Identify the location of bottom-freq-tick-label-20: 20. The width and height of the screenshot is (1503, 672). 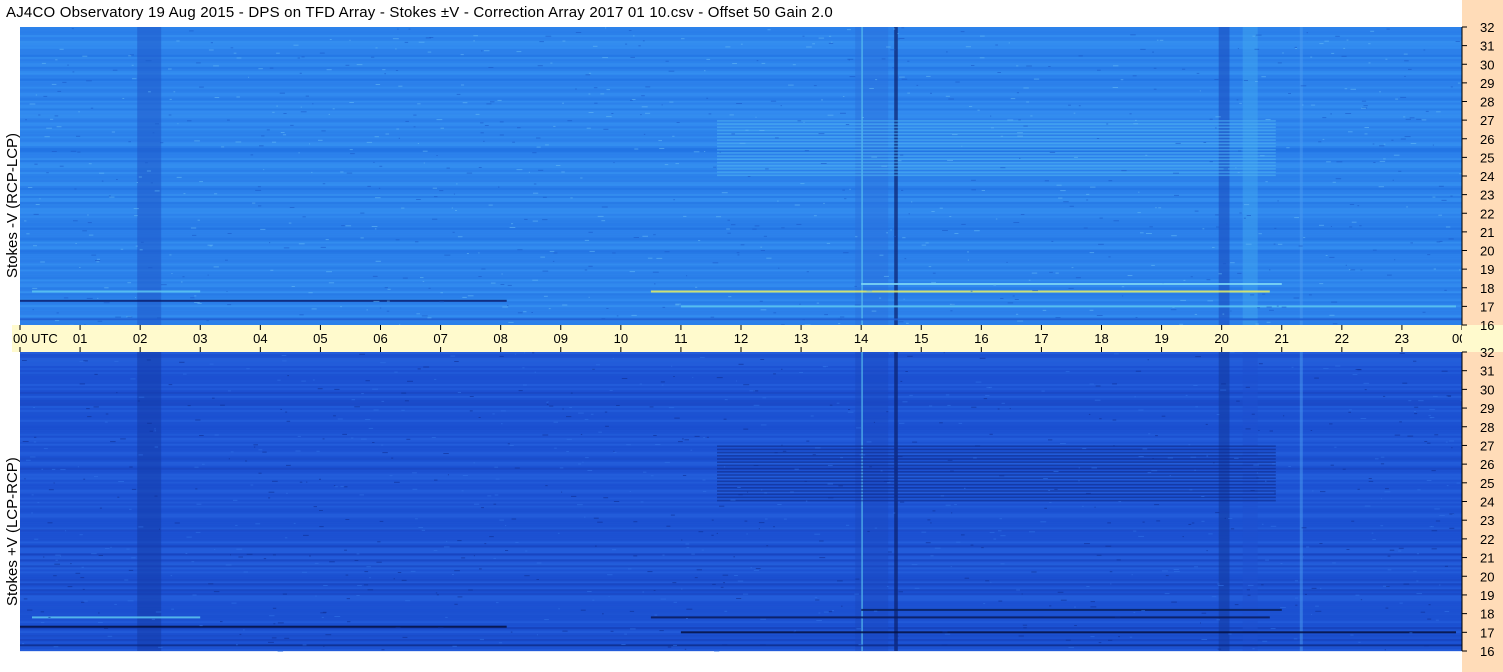
(1487, 576).